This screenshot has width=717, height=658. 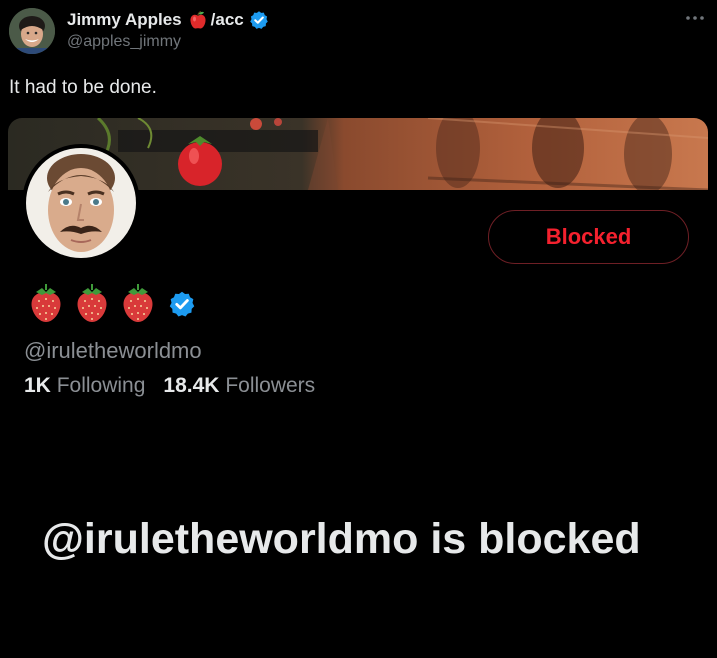 I want to click on author-name-suffix: /acc, so click(x=227, y=19).